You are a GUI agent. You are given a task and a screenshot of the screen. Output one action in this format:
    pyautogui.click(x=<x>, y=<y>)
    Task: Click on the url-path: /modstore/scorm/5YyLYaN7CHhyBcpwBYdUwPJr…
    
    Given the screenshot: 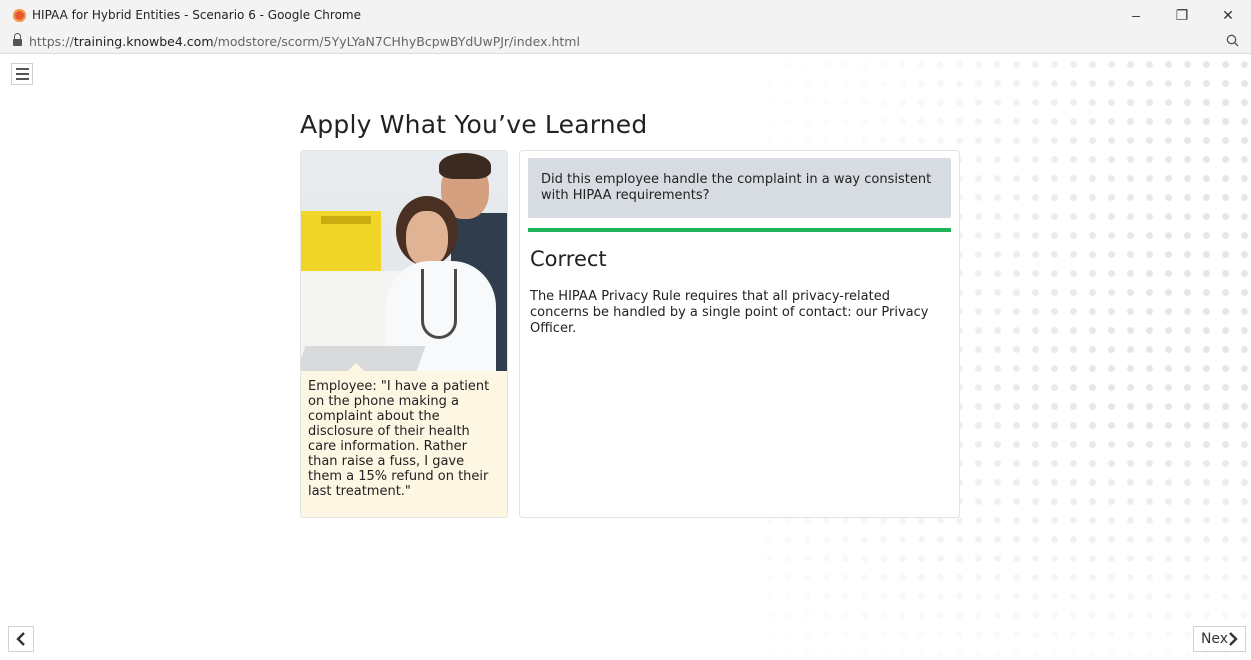 What is the action you would take?
    pyautogui.click(x=396, y=41)
    